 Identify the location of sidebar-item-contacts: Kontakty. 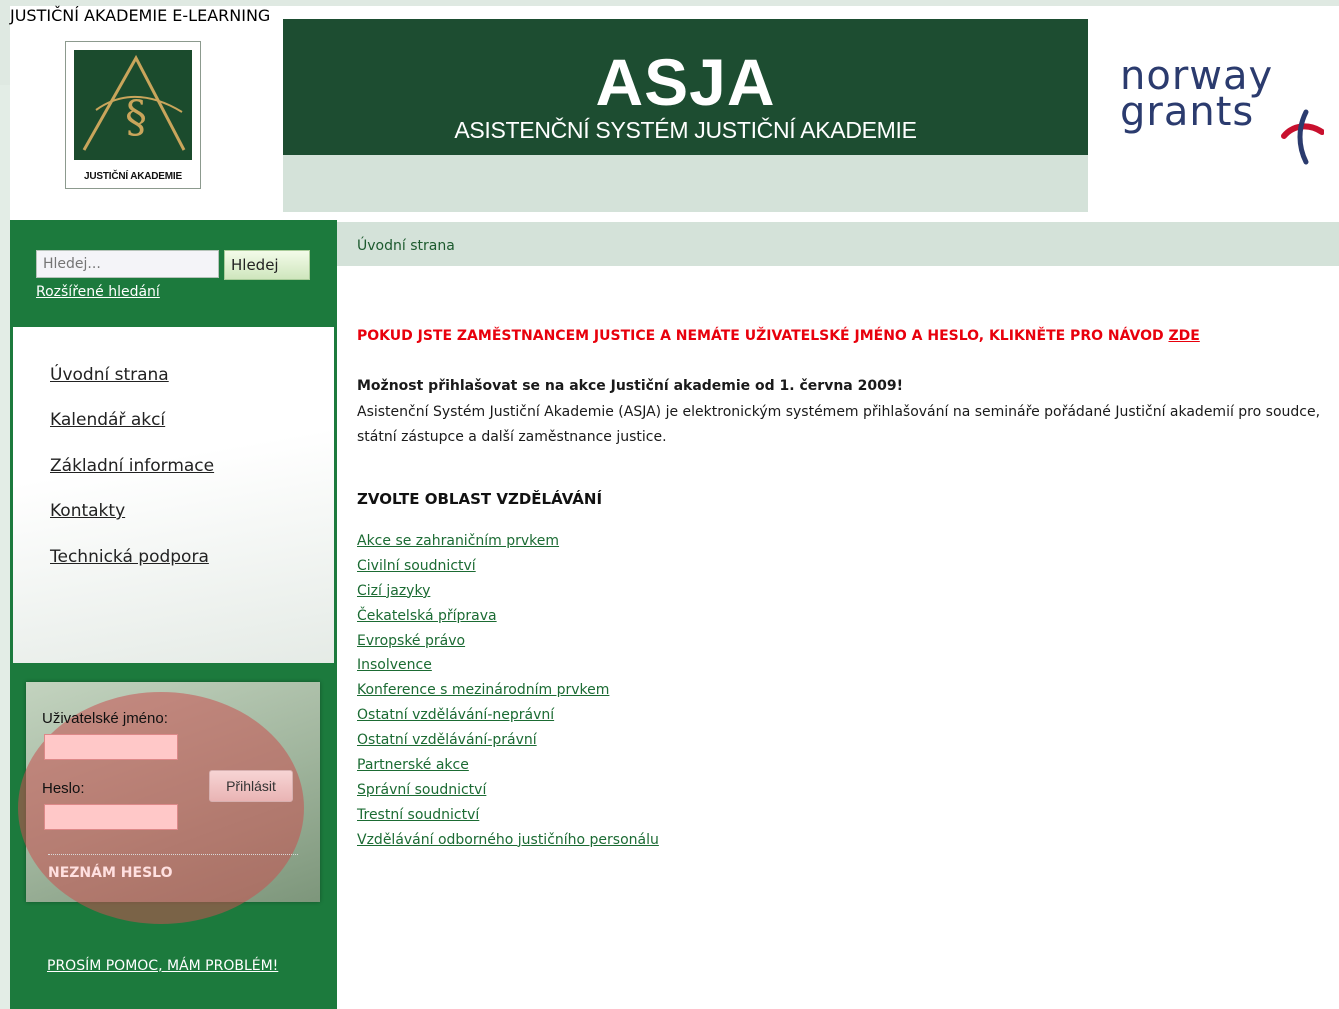
(87, 511).